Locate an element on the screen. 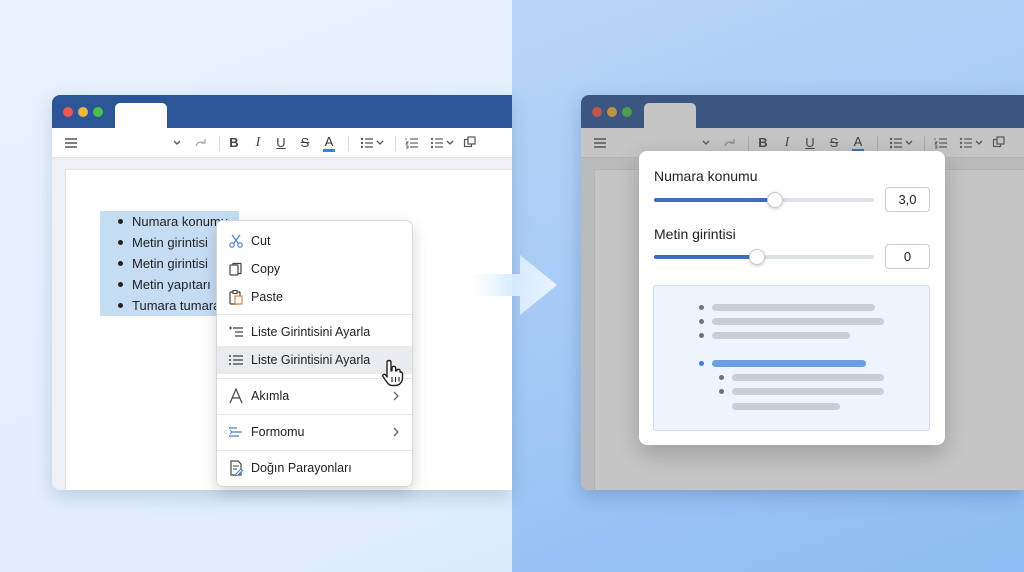  format-icon is located at coordinates (235, 432).